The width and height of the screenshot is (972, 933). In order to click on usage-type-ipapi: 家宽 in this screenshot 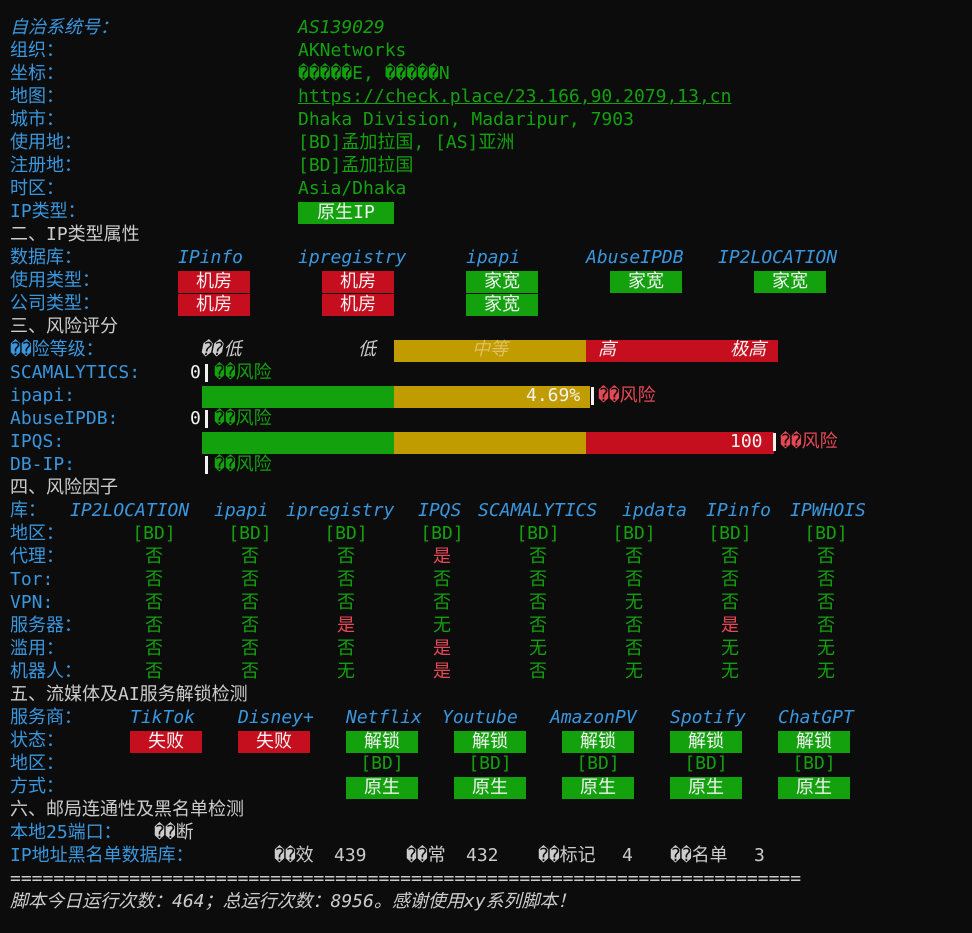, I will do `click(502, 282)`.